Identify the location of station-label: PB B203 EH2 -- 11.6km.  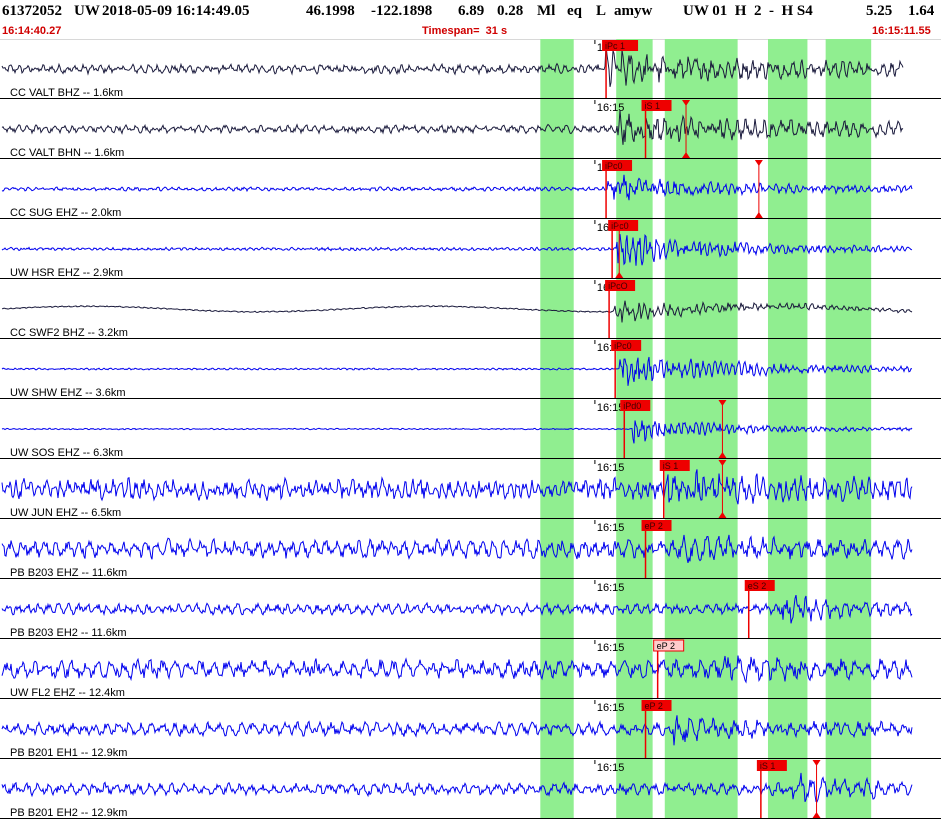
(68, 633).